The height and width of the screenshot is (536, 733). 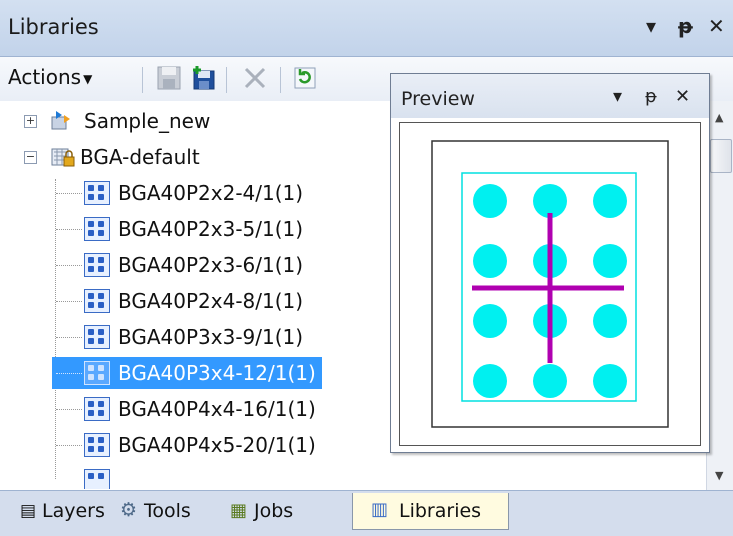 What do you see at coordinates (60, 120) in the screenshot?
I see `library-icon` at bounding box center [60, 120].